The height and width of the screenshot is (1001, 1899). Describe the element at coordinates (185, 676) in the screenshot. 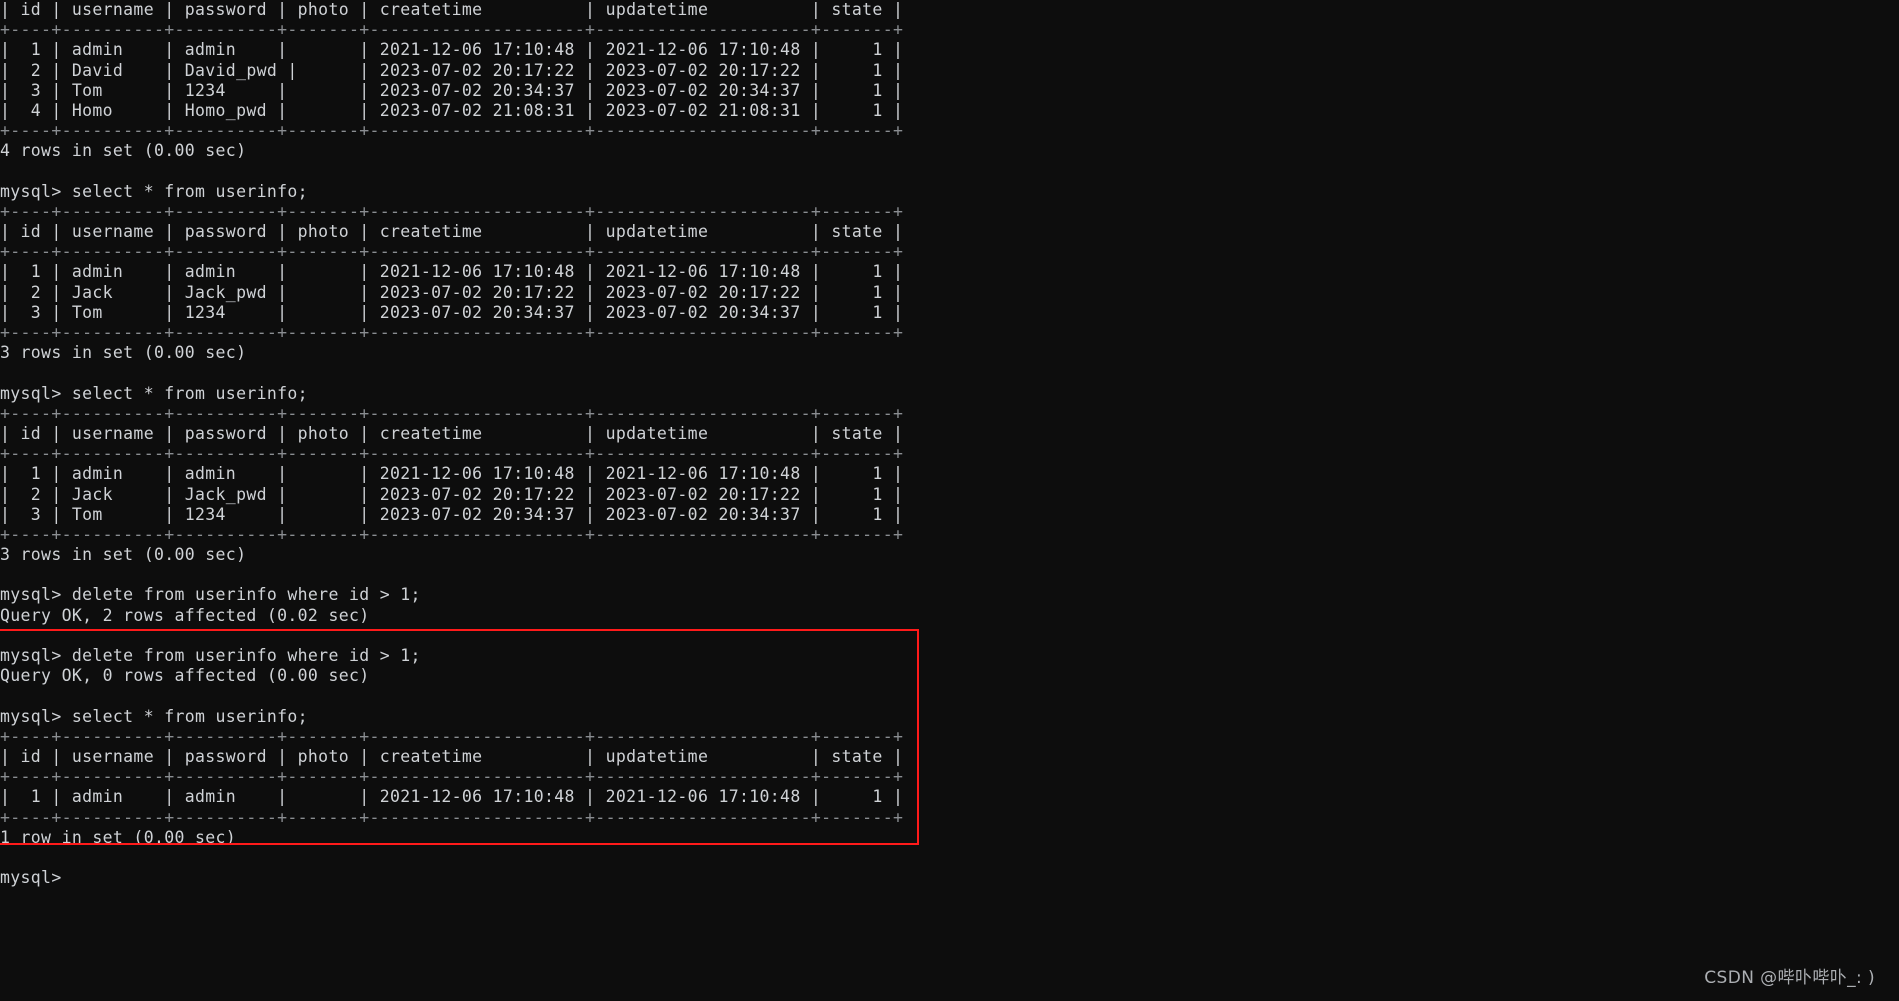

I see `console-line: Query OK, 0 rows affected (0.00 sec)` at that location.